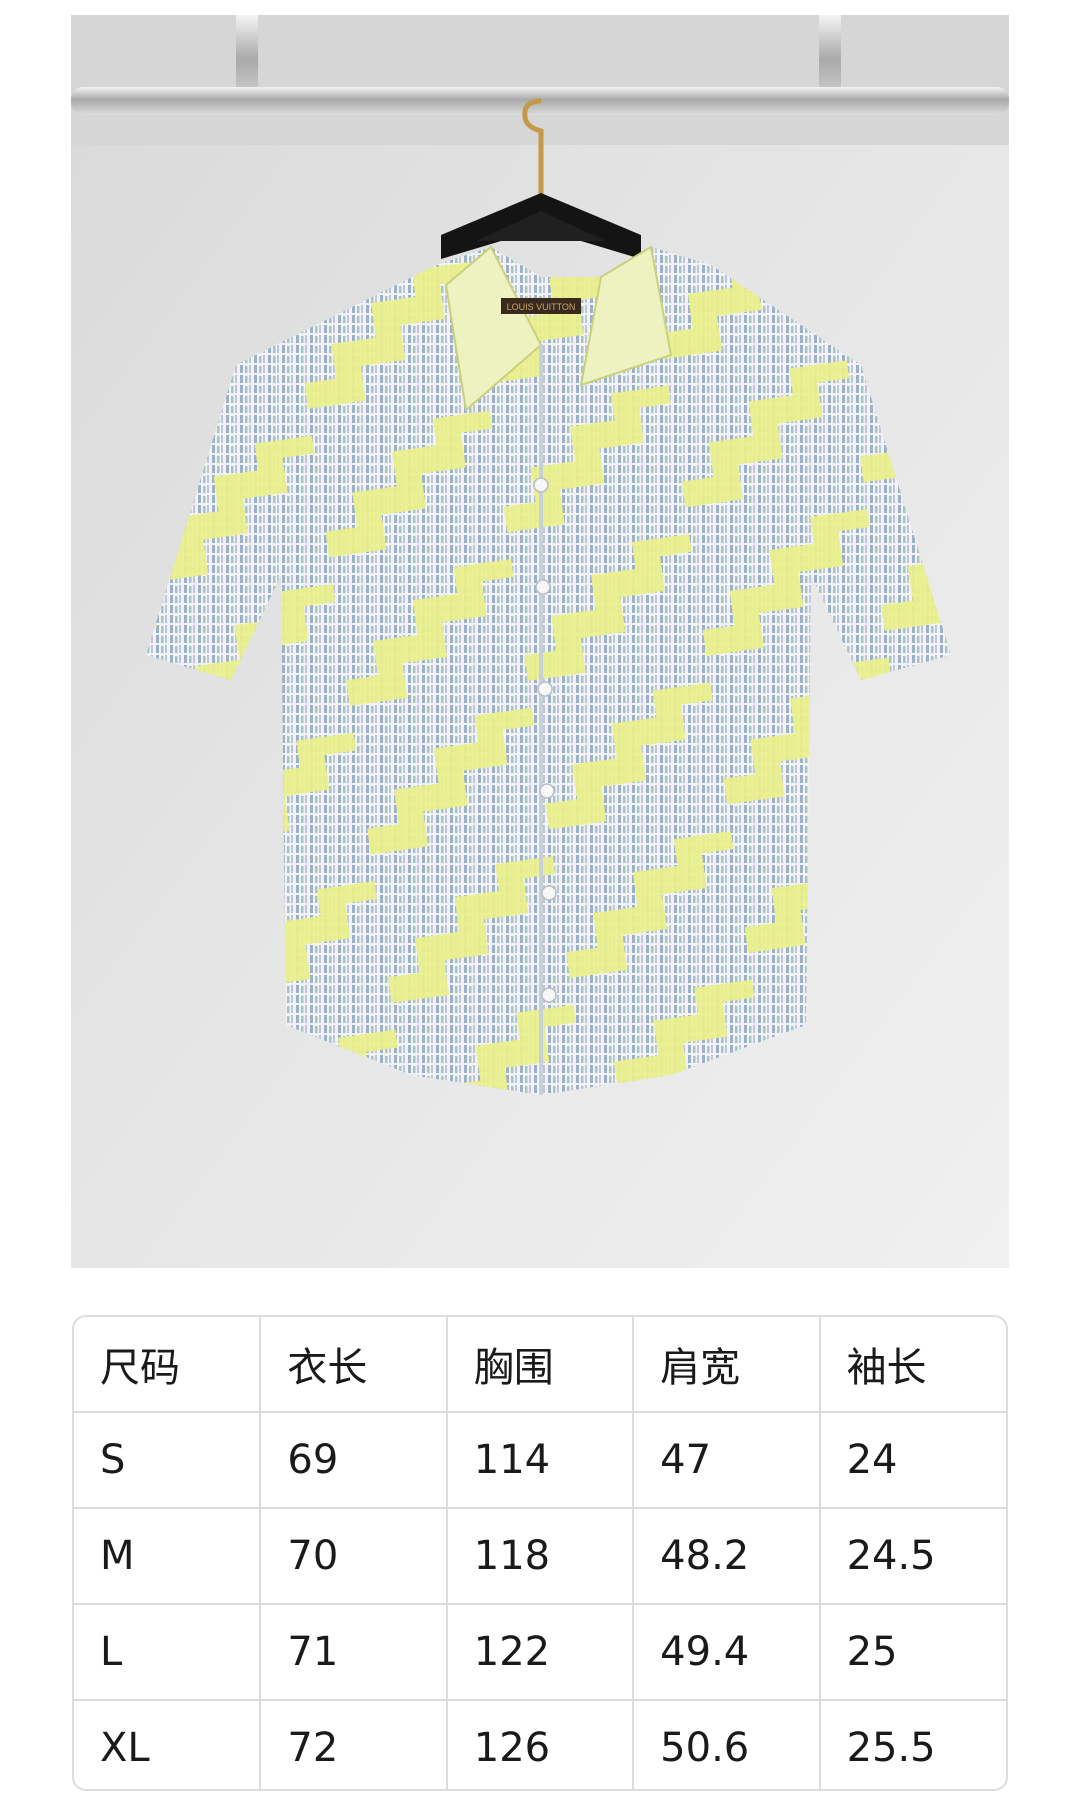  What do you see at coordinates (354, 1556) in the screenshot?
I see `table-cell: 70` at bounding box center [354, 1556].